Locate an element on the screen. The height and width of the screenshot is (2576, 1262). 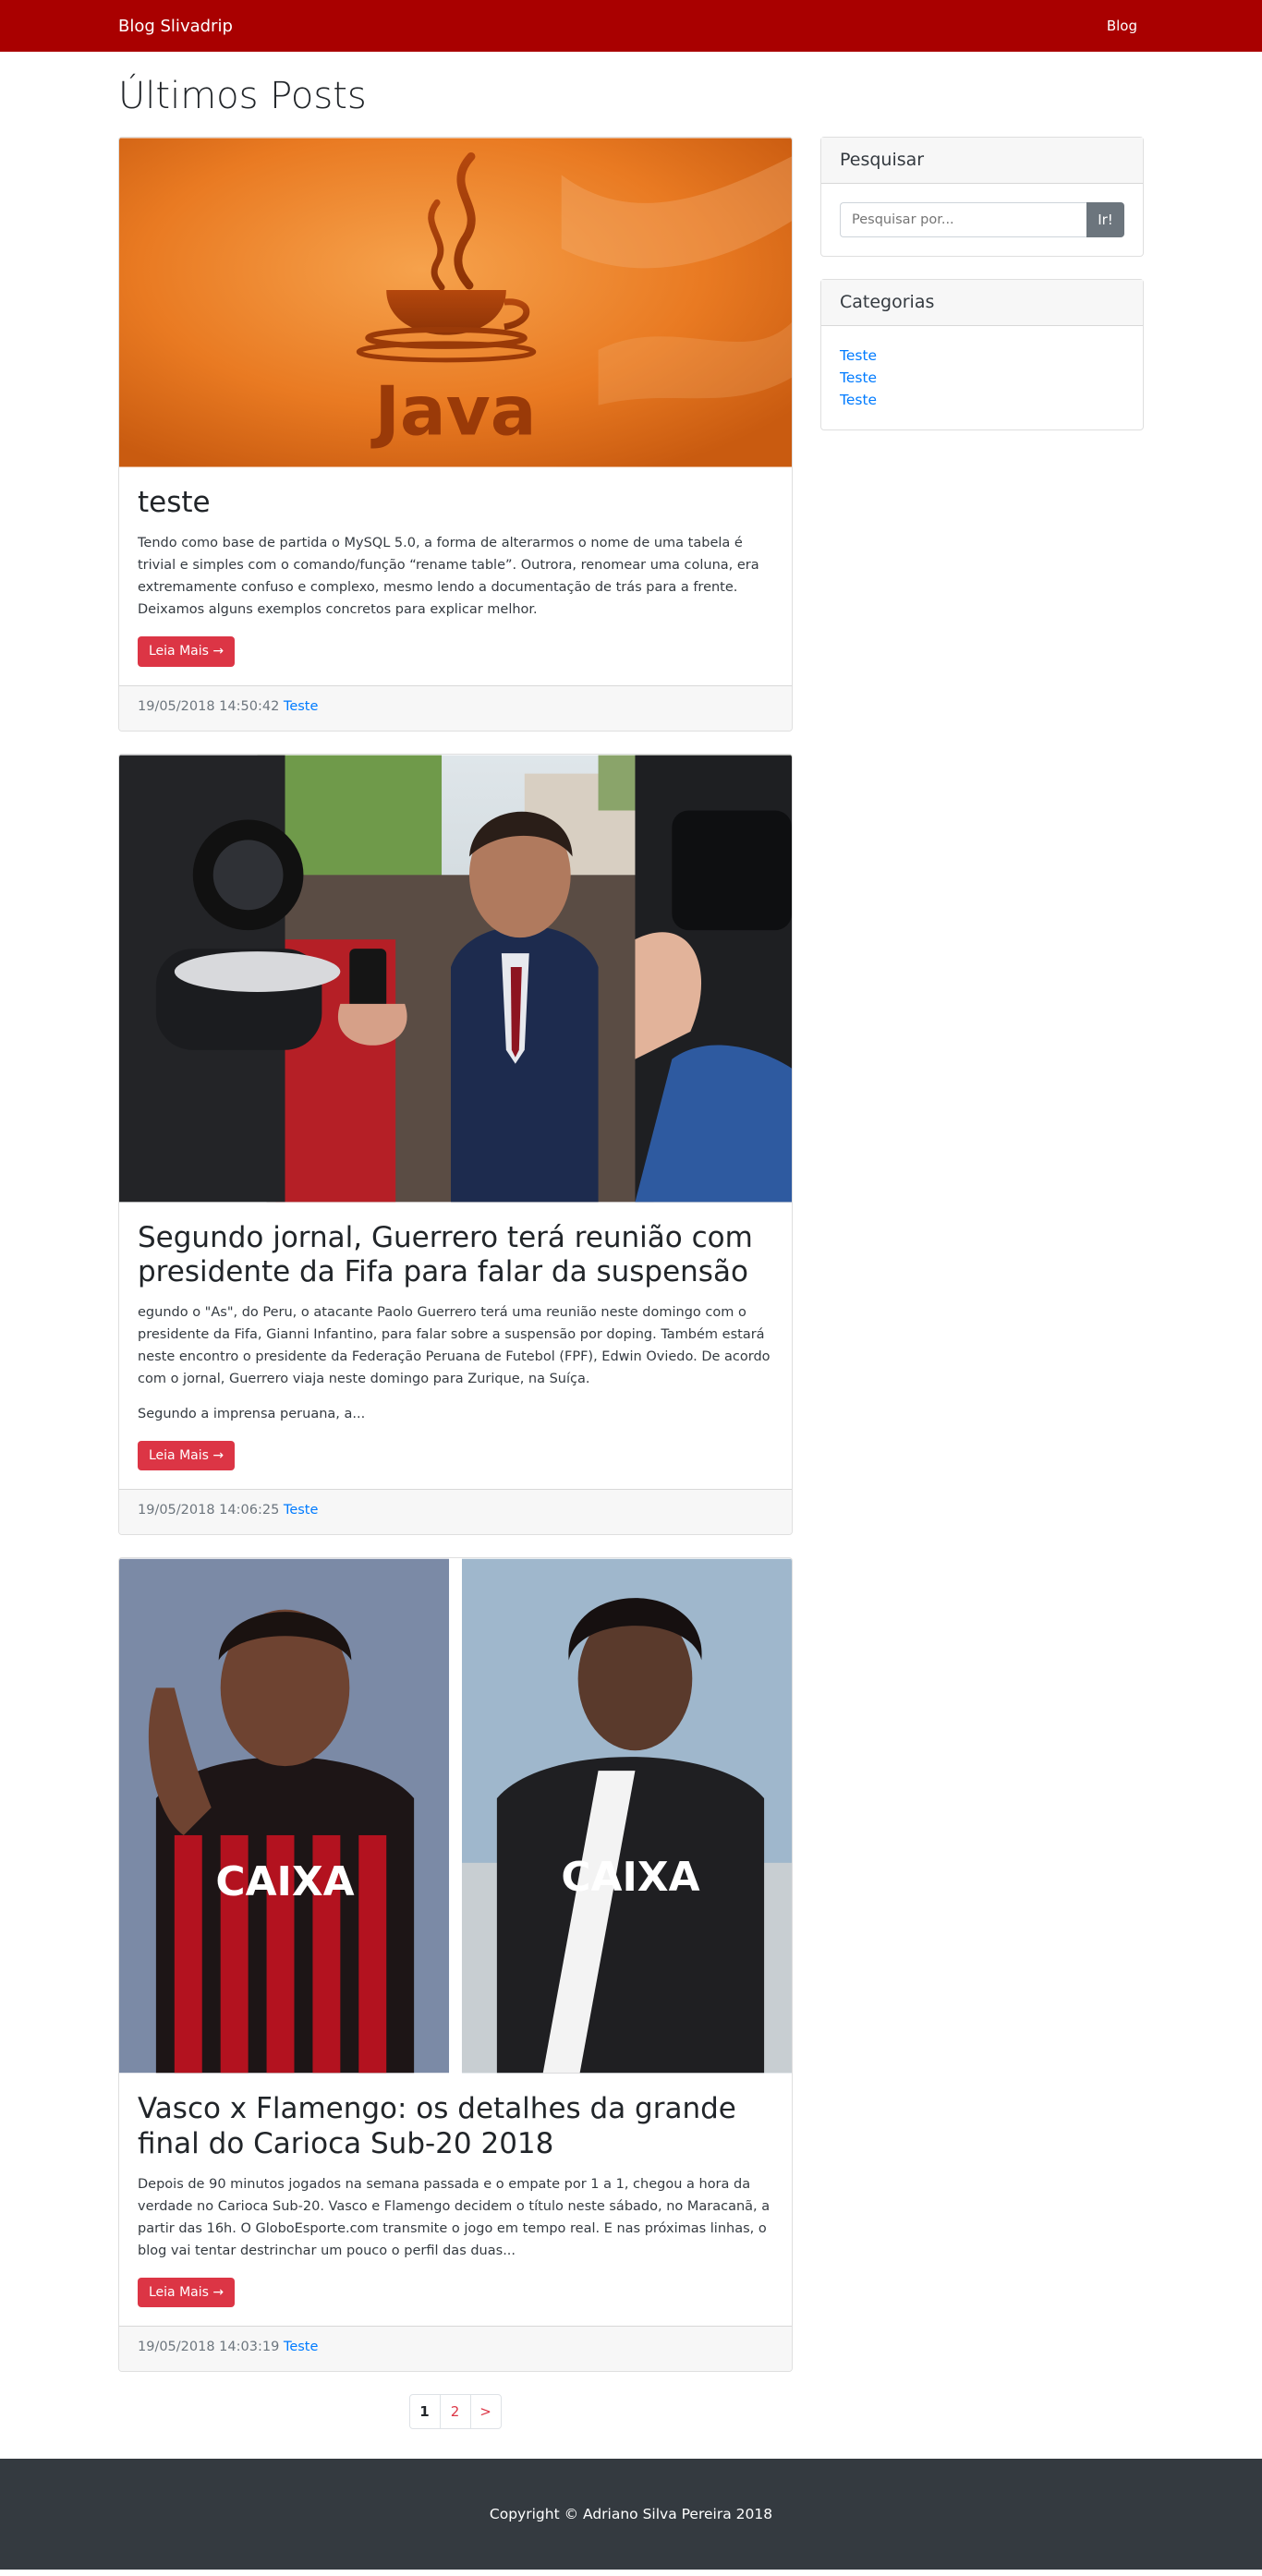
navbar: Blog Slivadrip Blog is located at coordinates (631, 26).